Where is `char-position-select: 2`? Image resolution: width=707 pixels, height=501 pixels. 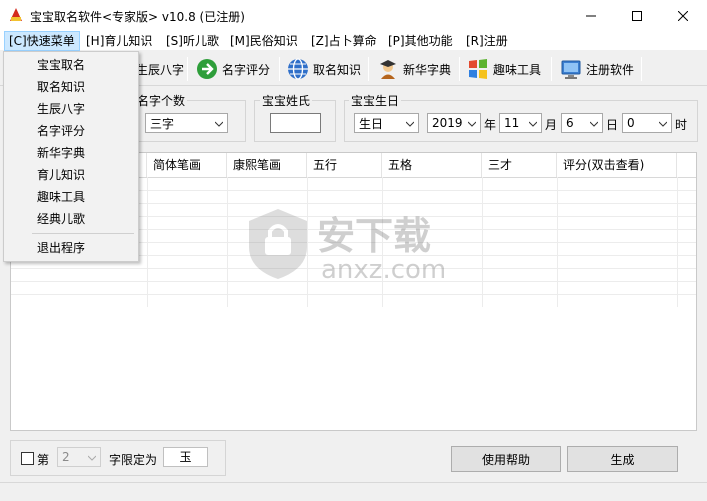 char-position-select: 2 is located at coordinates (79, 457).